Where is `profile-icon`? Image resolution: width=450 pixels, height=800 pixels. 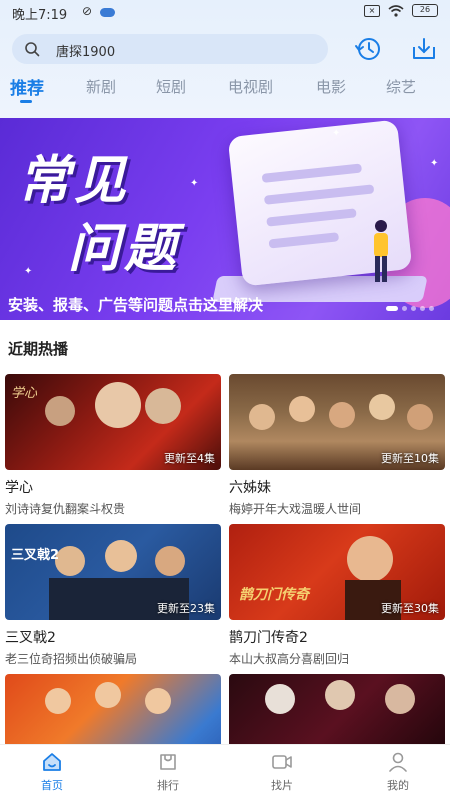
profile-icon is located at coordinates (398, 762).